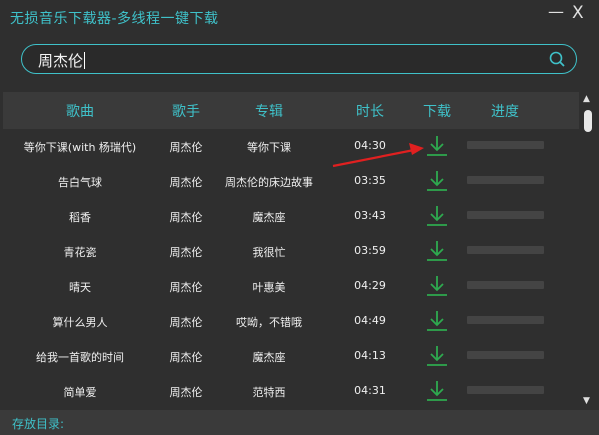 This screenshot has height=435, width=599. I want to click on cell-song: 简单爱, so click(80, 392).